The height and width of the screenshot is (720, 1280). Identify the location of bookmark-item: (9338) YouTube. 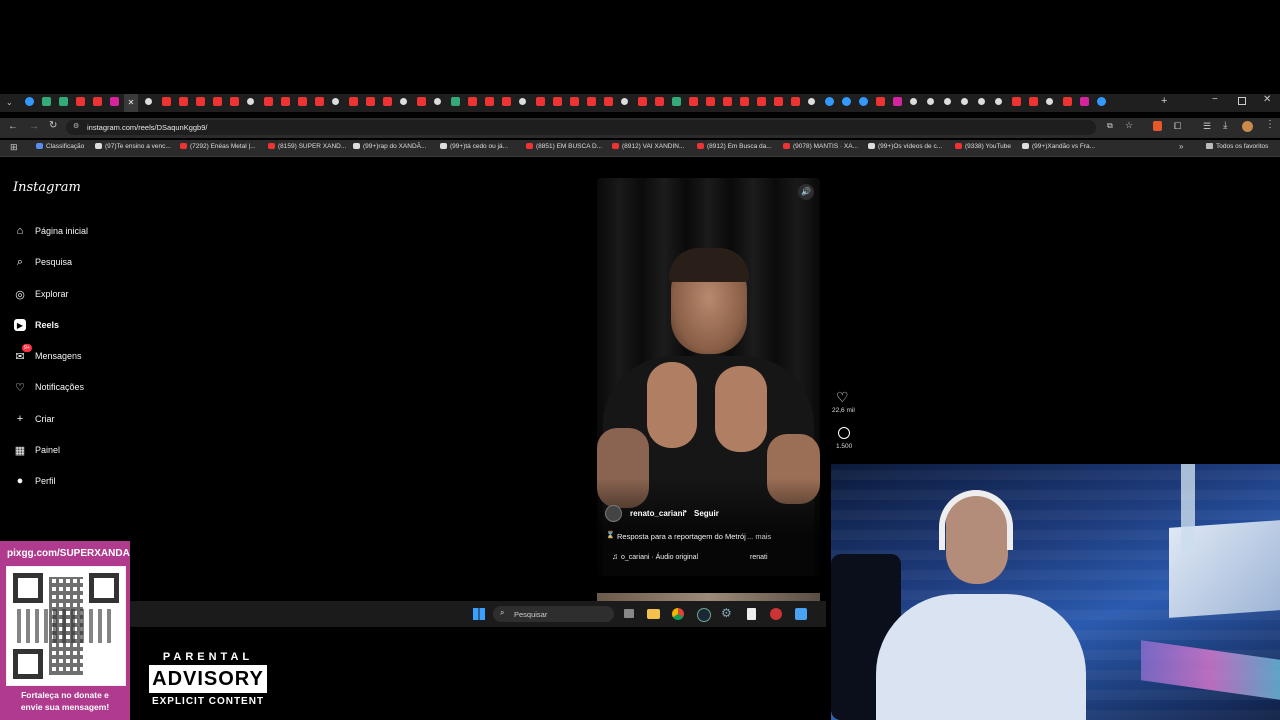
(983, 146).